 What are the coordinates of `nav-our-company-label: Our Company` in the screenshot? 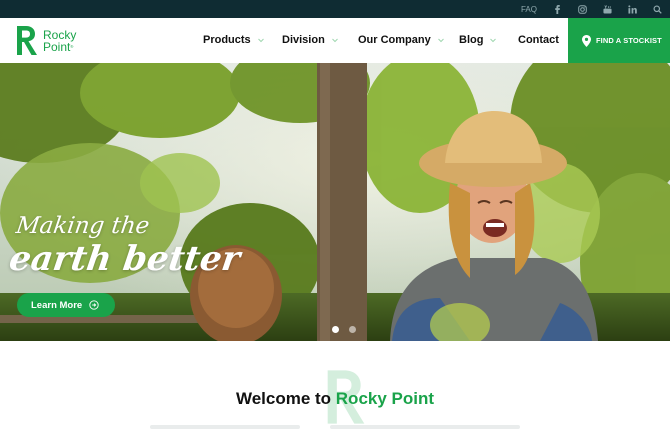 It's located at (394, 40).